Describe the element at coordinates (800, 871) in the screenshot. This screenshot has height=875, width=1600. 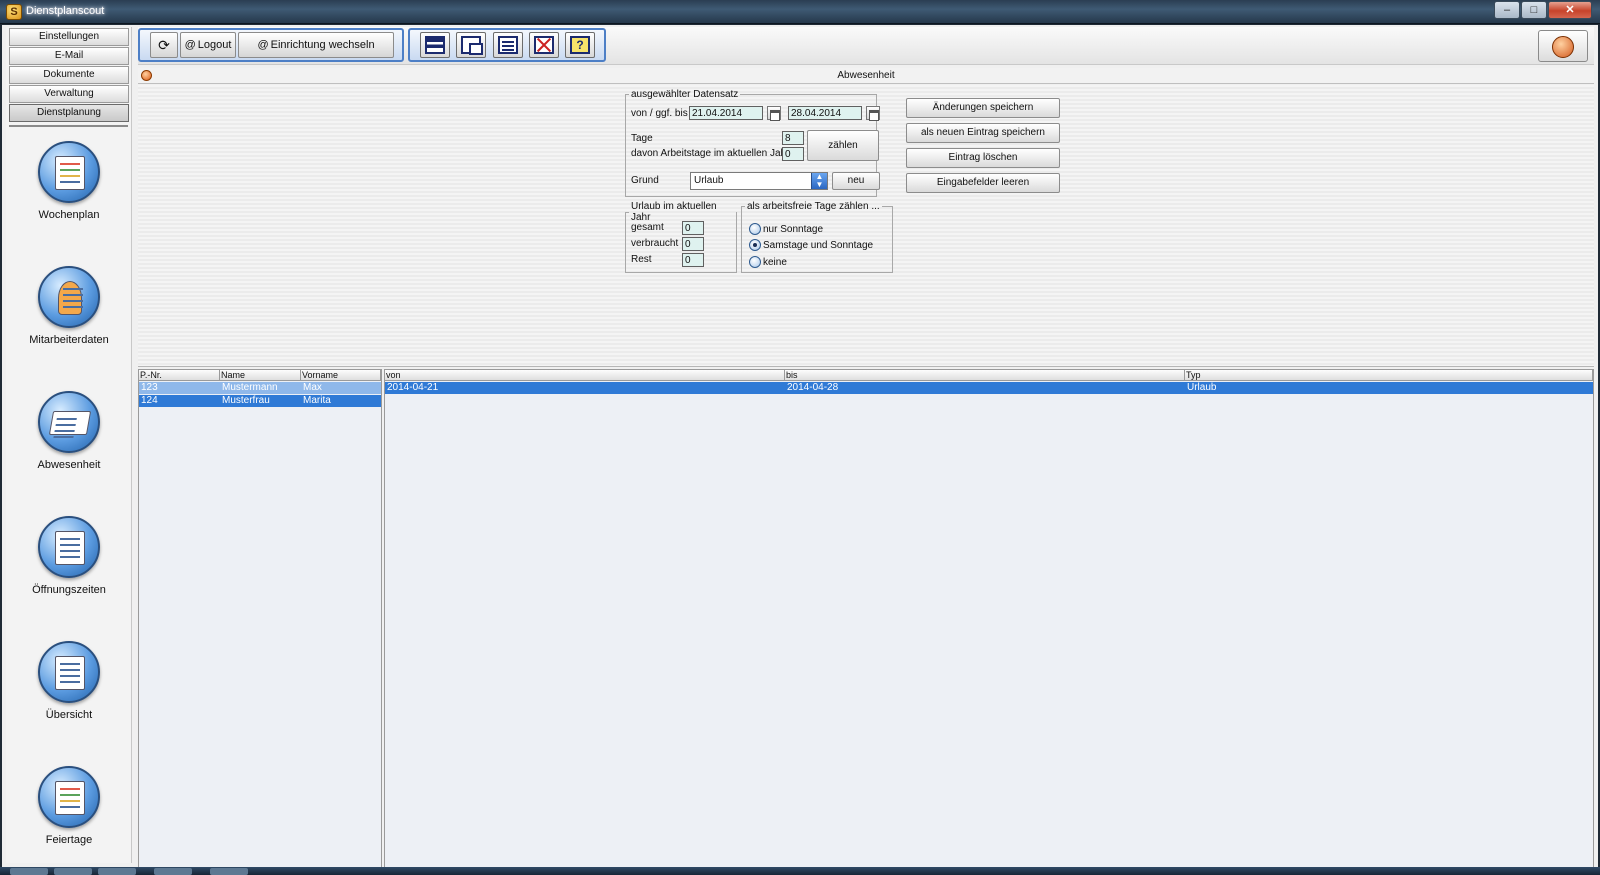
I see `os-taskbar` at that location.